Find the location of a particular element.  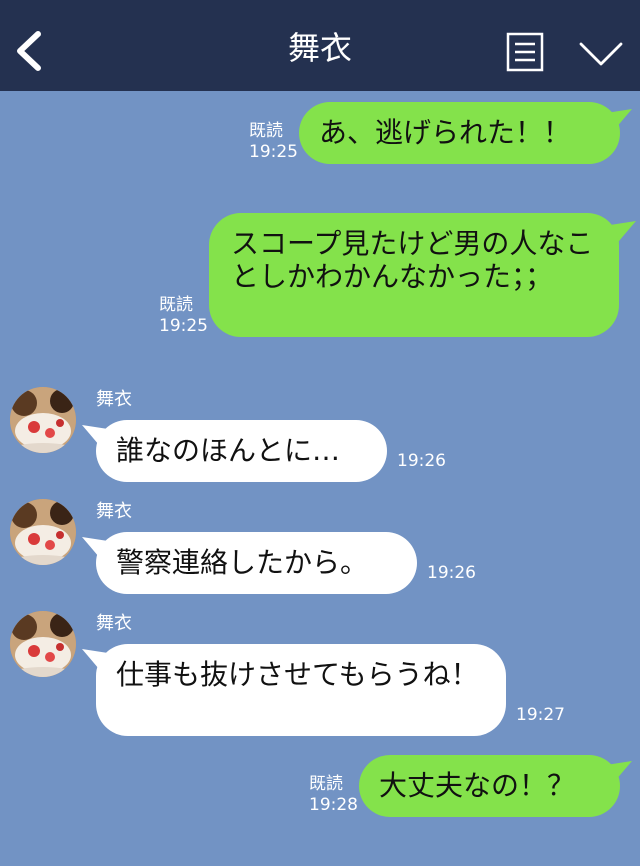

message-bubble-received: 仕事も抜けさせてもらうね！ is located at coordinates (301, 690).